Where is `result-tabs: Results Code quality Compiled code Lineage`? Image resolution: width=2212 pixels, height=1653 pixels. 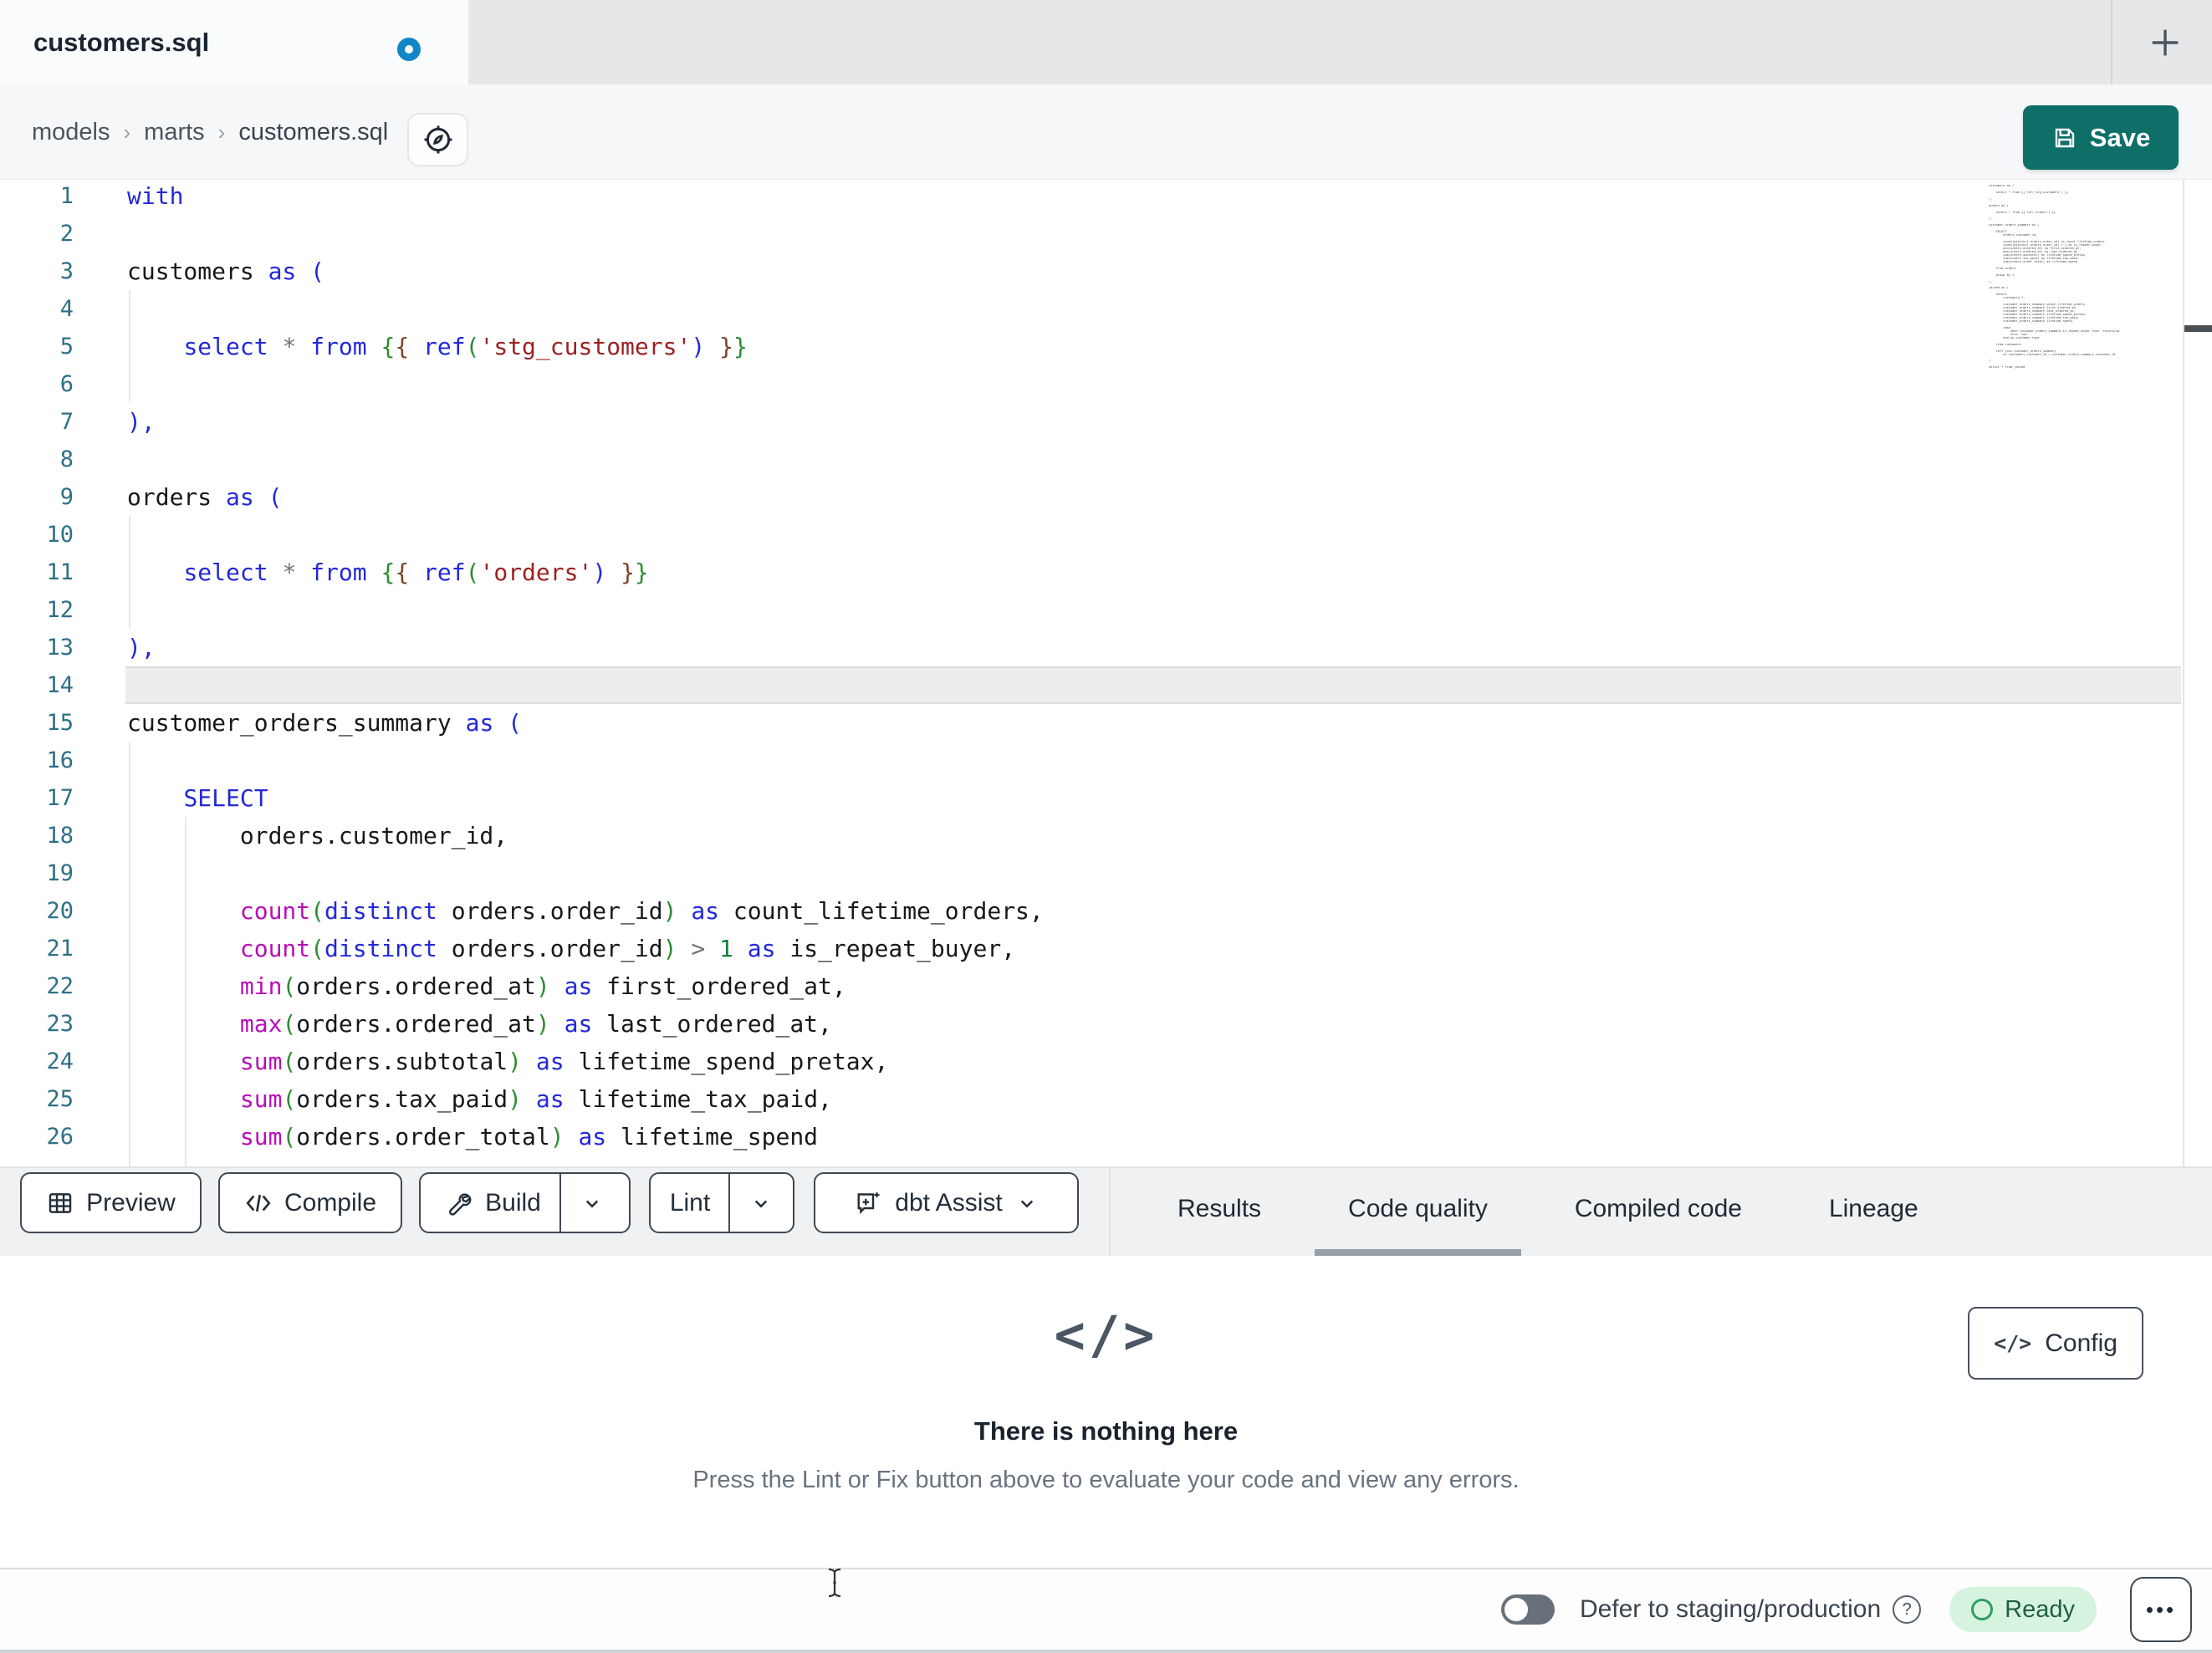
result-tabs: Results Code quality Compiled code Lineage is located at coordinates (1548, 1212).